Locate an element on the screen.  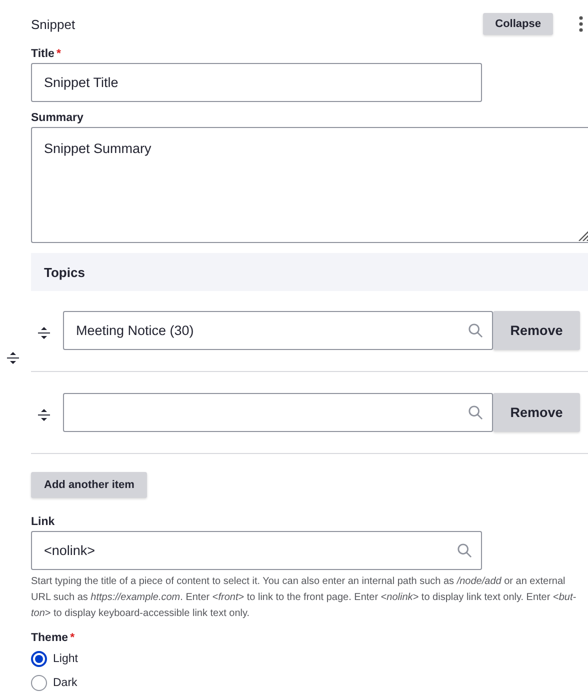
add-item-button: Add another item is located at coordinates (89, 485).